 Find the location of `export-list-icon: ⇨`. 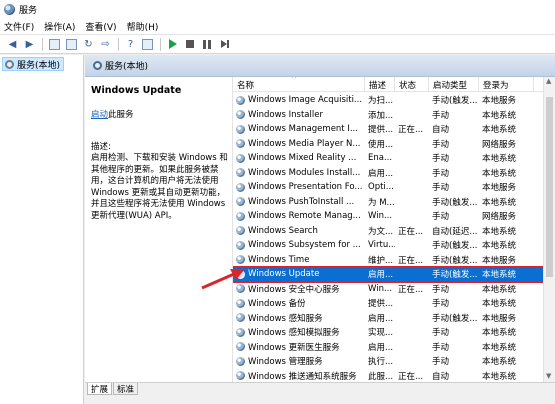

export-list-icon: ⇨ is located at coordinates (105, 44).